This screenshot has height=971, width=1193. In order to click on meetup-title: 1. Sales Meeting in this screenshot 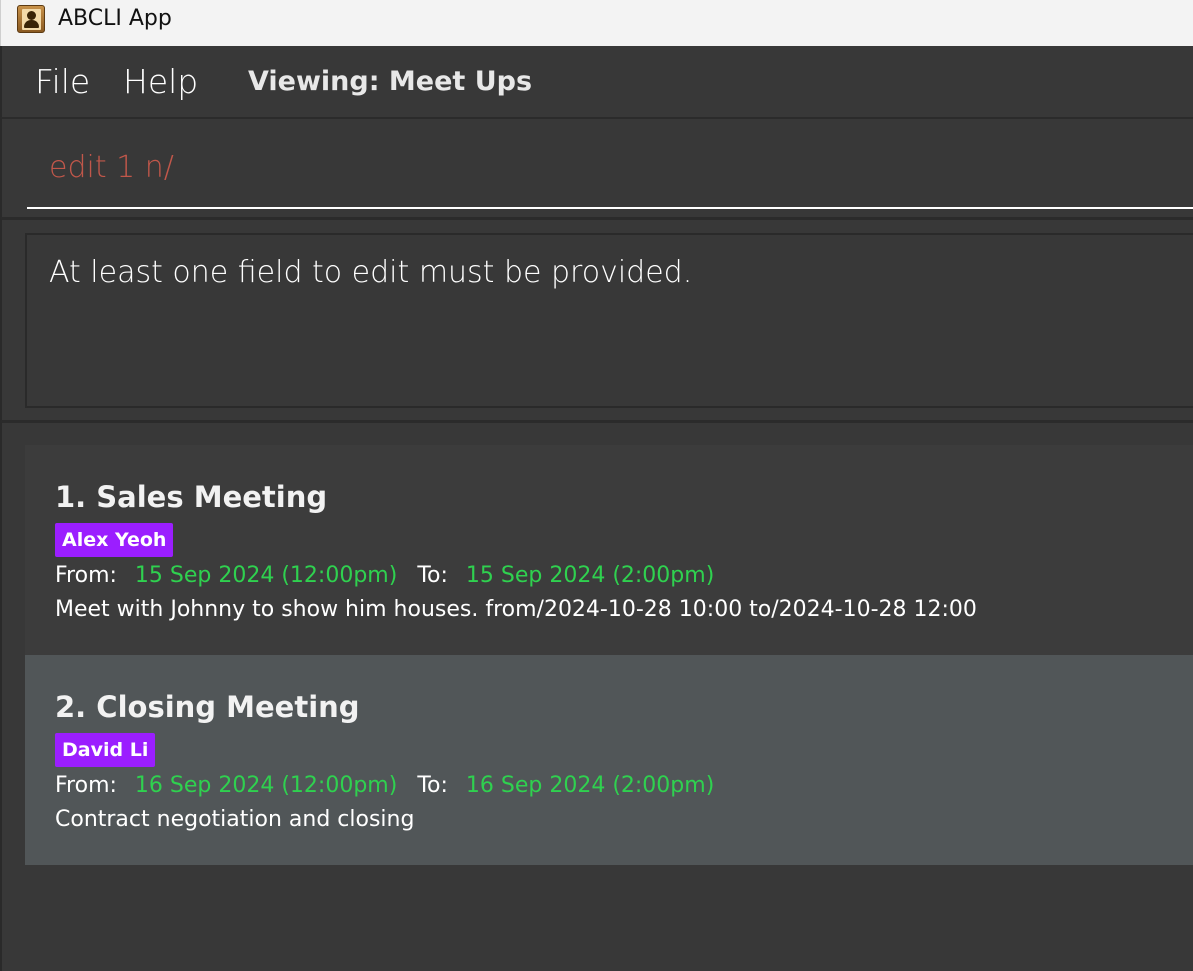, I will do `click(191, 497)`.